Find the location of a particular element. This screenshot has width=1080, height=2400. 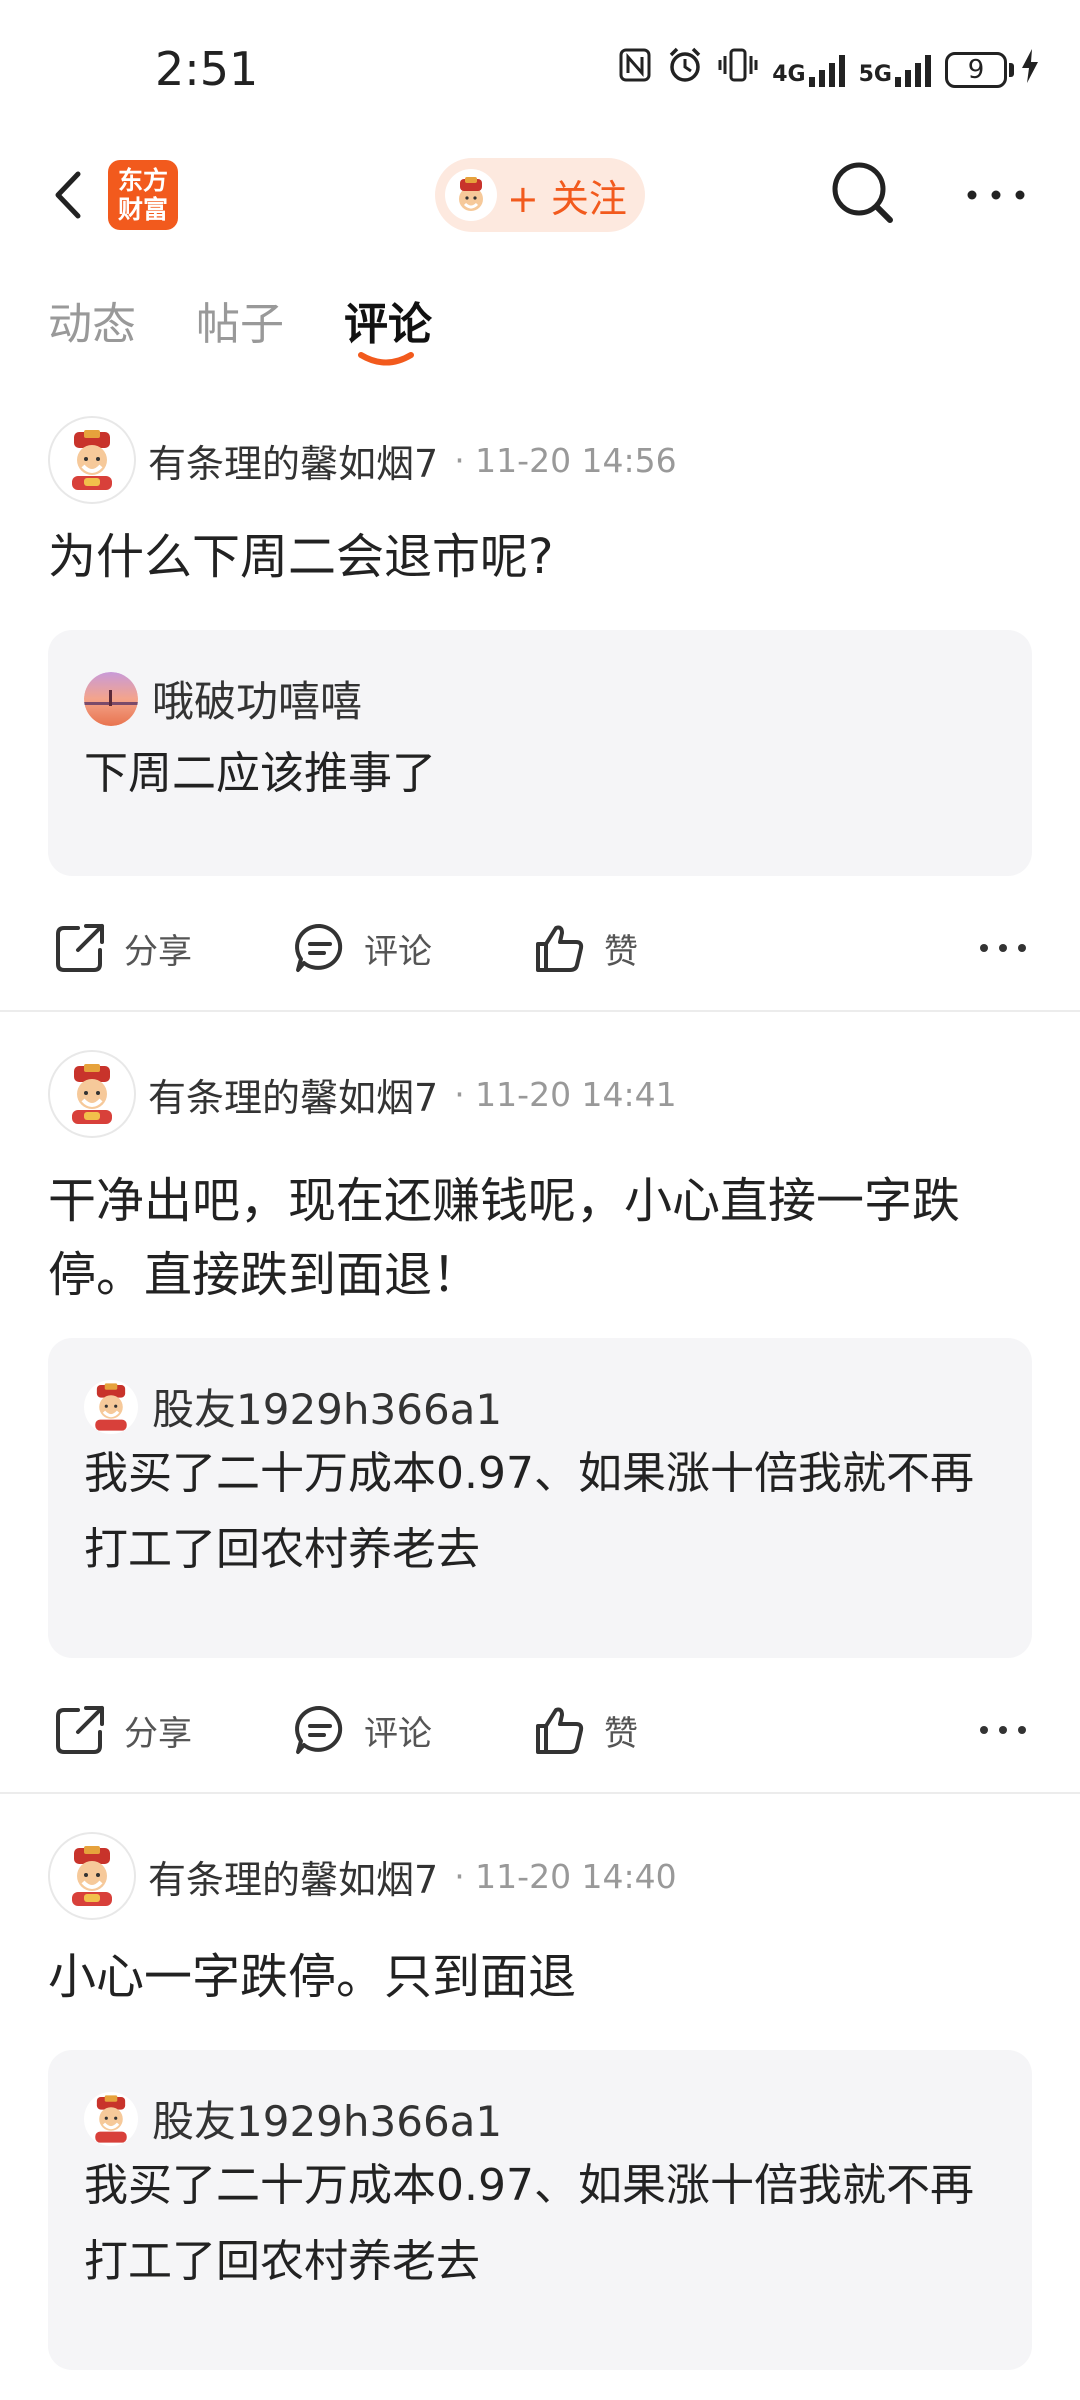

comment-time: · 11-20 14:40 is located at coordinates (565, 1876).